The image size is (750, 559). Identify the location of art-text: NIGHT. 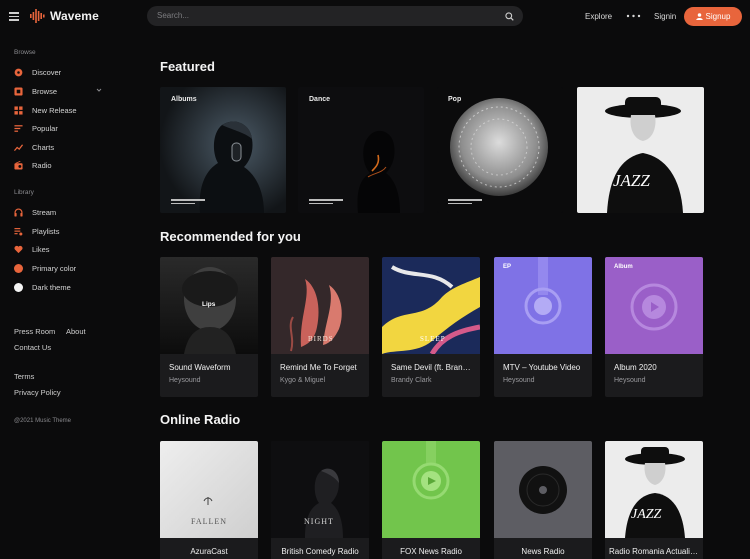
(319, 521).